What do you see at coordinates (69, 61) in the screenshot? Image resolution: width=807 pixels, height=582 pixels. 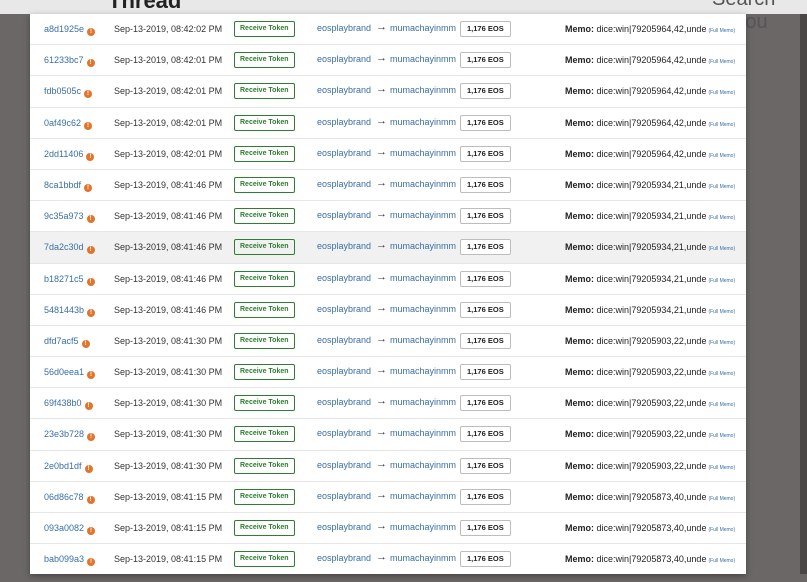 I see `tx-hash-link: 61233bc7!` at bounding box center [69, 61].